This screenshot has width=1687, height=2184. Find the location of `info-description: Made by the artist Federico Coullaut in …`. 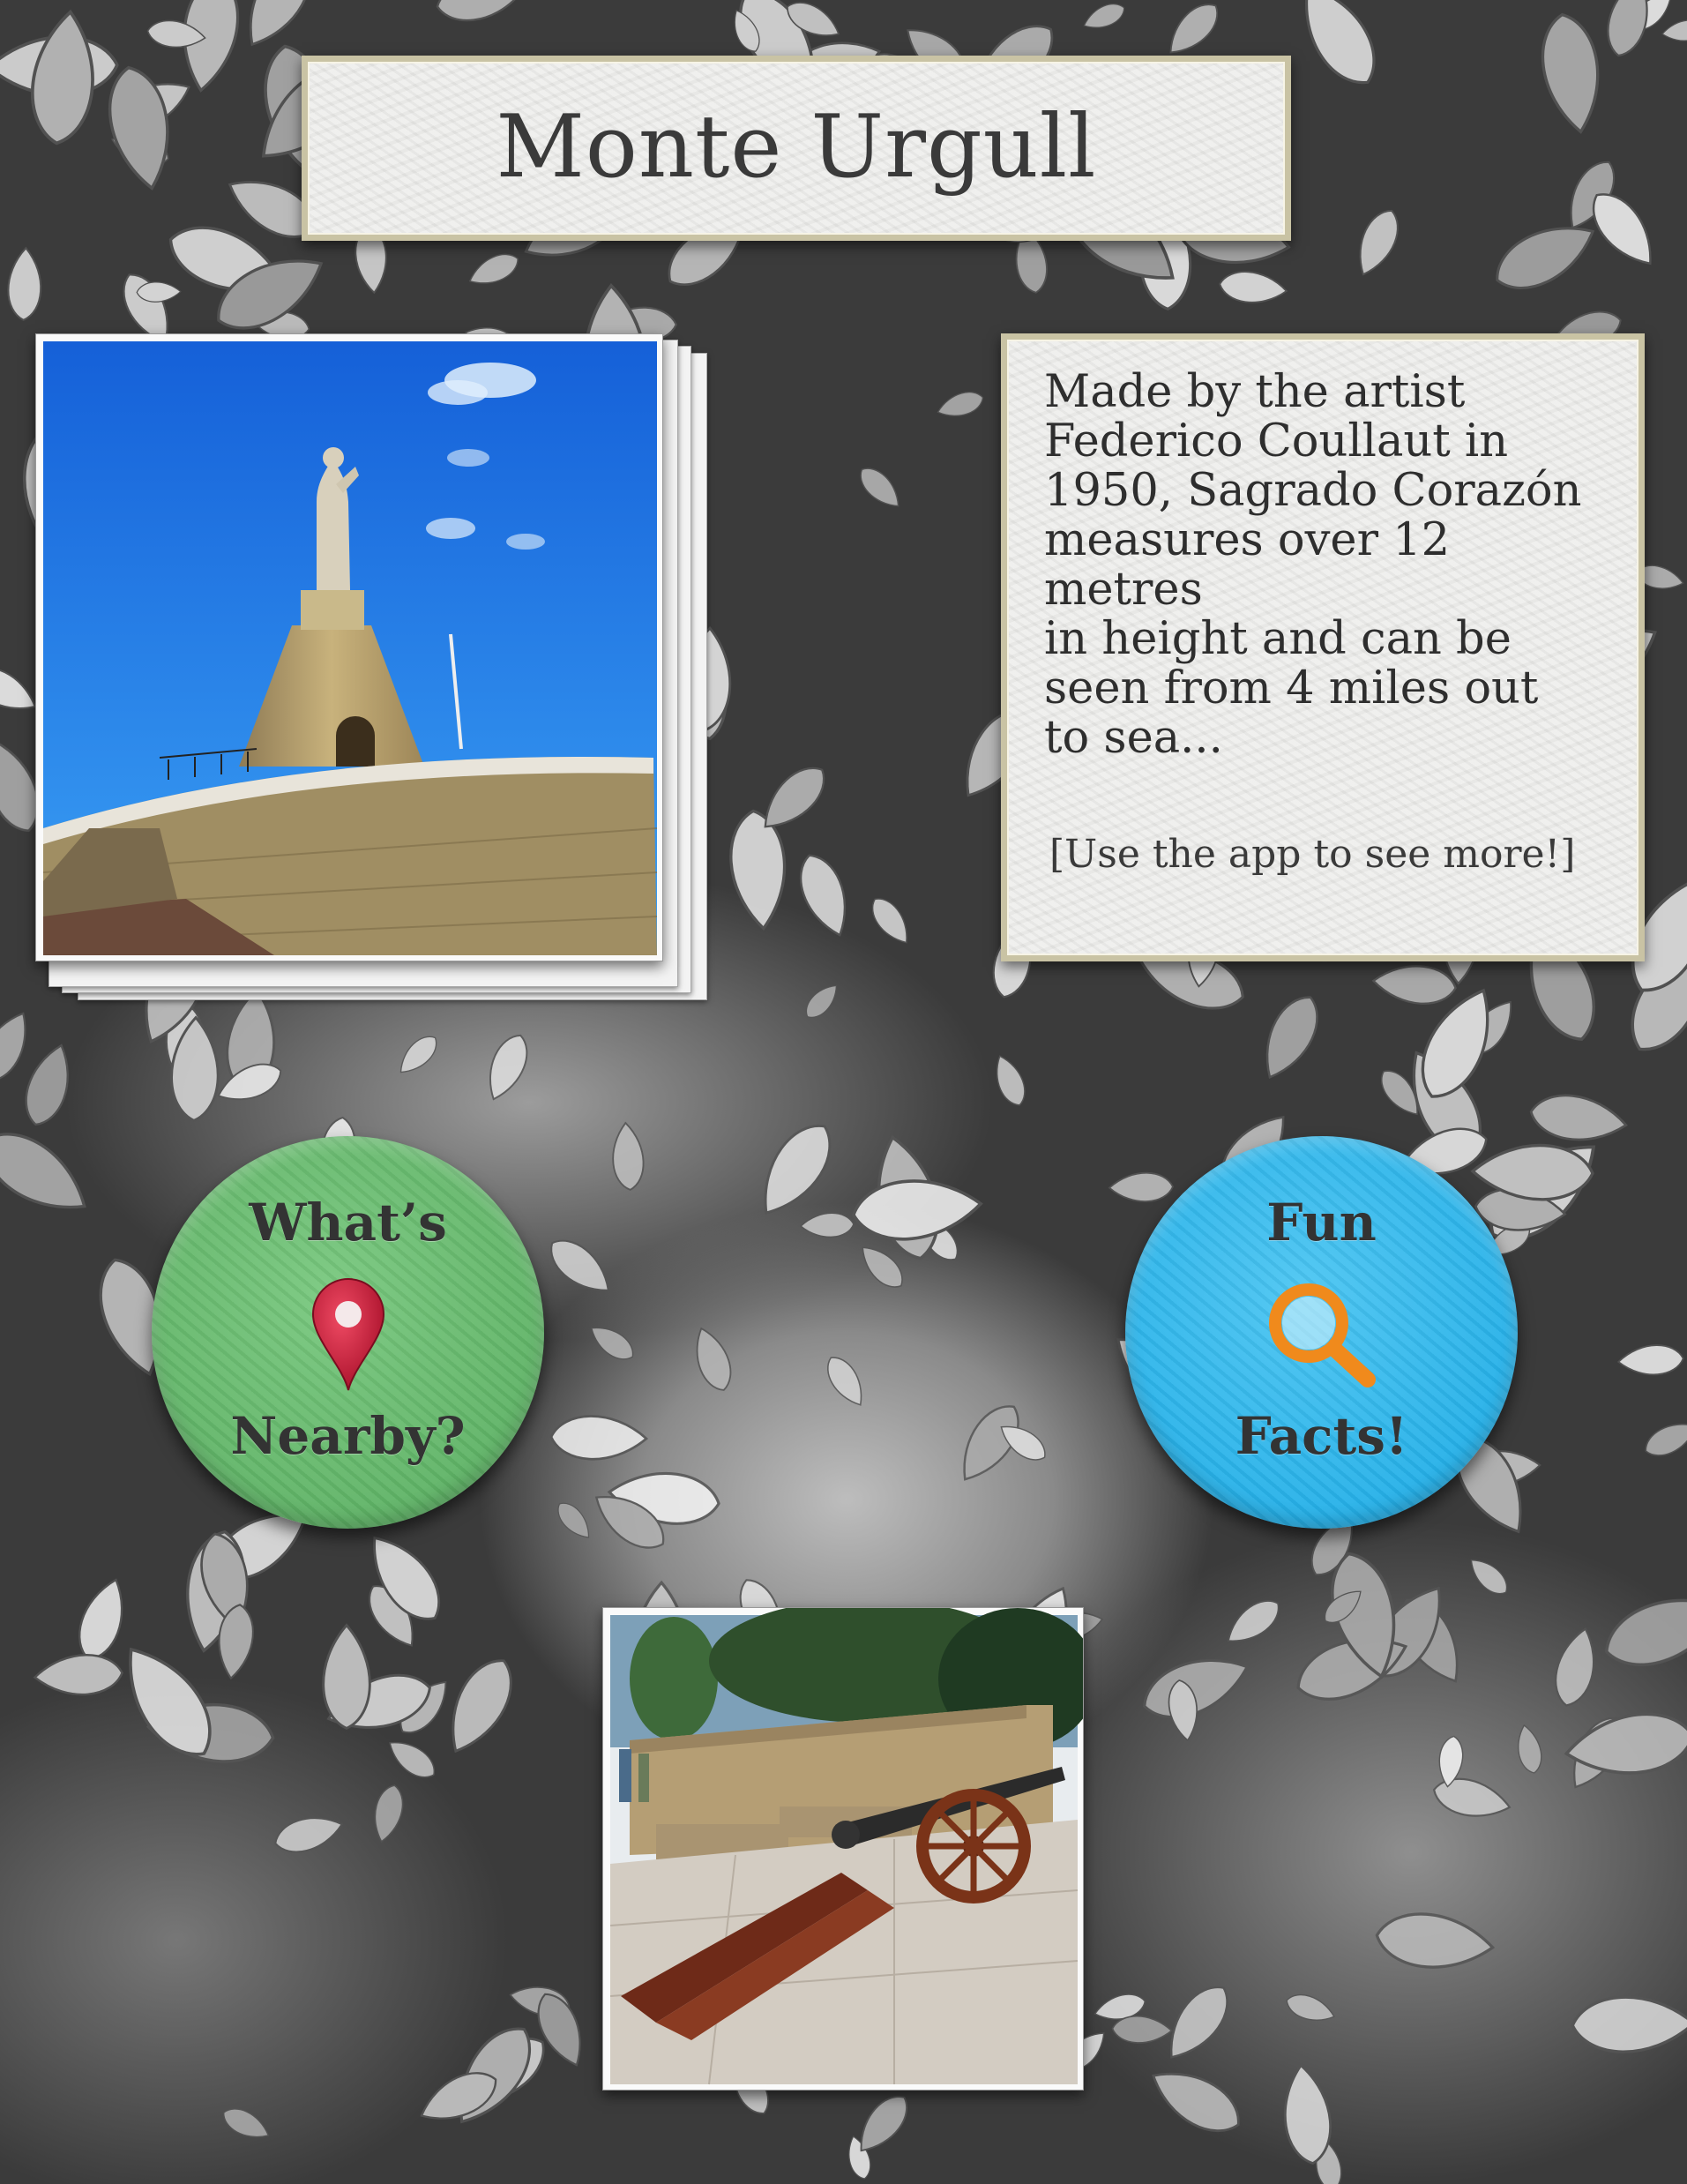

info-description: Made by the artist Federico Coullaut in … is located at coordinates (1313, 565).